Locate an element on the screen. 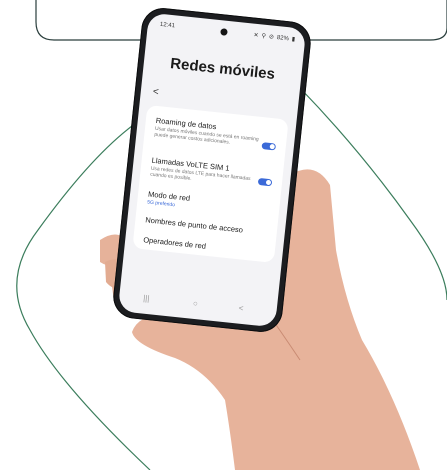 This screenshot has height=470, width=447. setting-title: Nombres de punto de acceso is located at coordinates (194, 225).